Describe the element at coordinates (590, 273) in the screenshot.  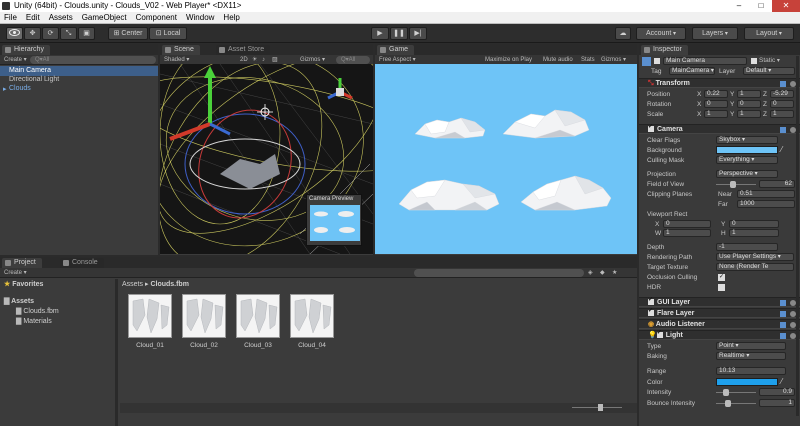
I see `filter-type-icon: ◈` at that location.